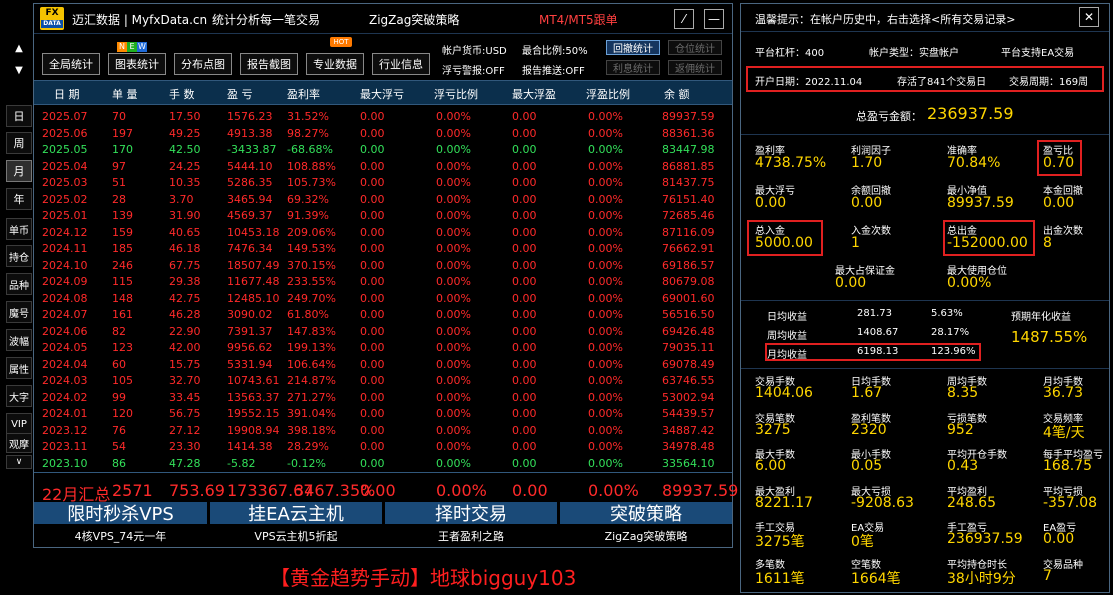 The height and width of the screenshot is (595, 1113). What do you see at coordinates (269, 64) in the screenshot?
I see `report-screenshot-button: 报告截图` at bounding box center [269, 64].